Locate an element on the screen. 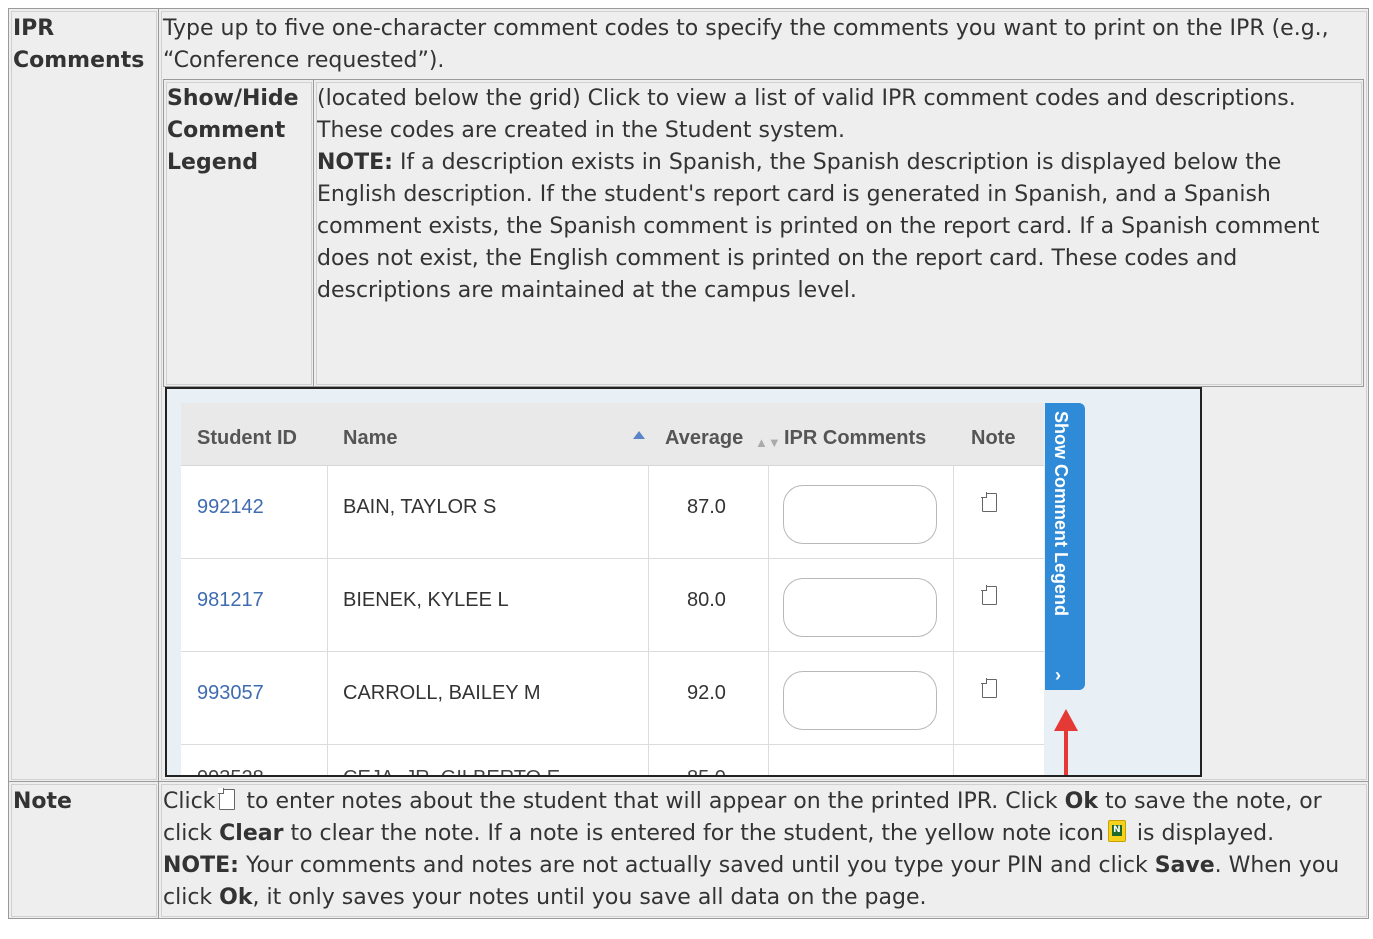 The height and width of the screenshot is (939, 1373). header-ipr-comments: IPR Comments is located at coordinates (855, 438).